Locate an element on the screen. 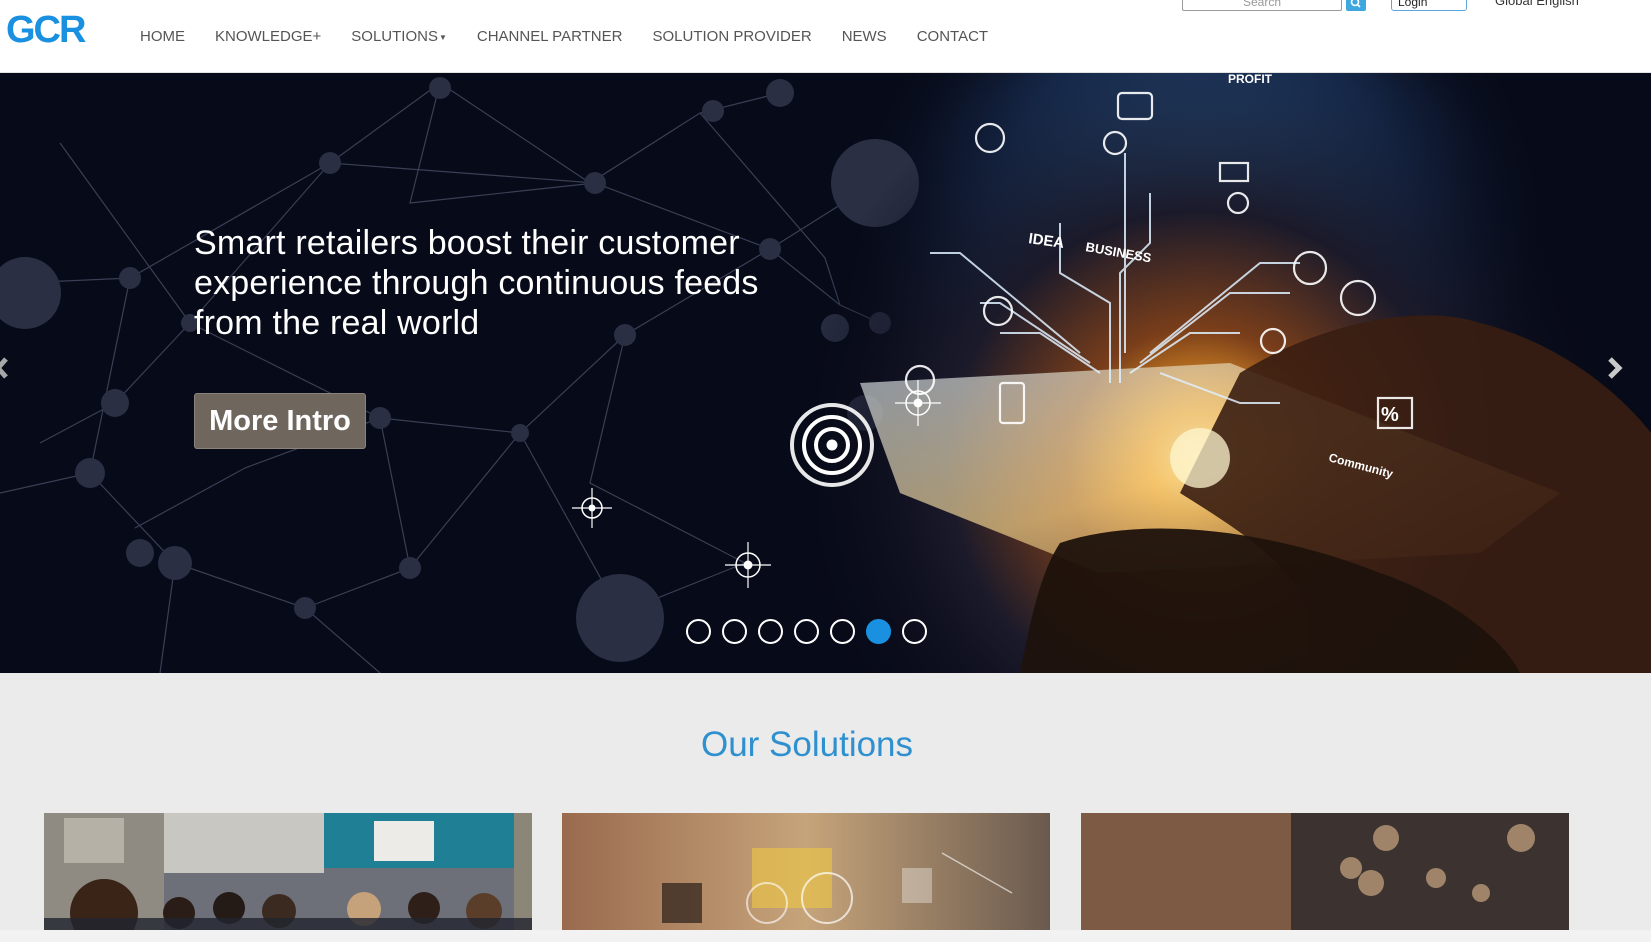 Image resolution: width=1651 pixels, height=942 pixels. solution-card-analytics is located at coordinates (806, 871).